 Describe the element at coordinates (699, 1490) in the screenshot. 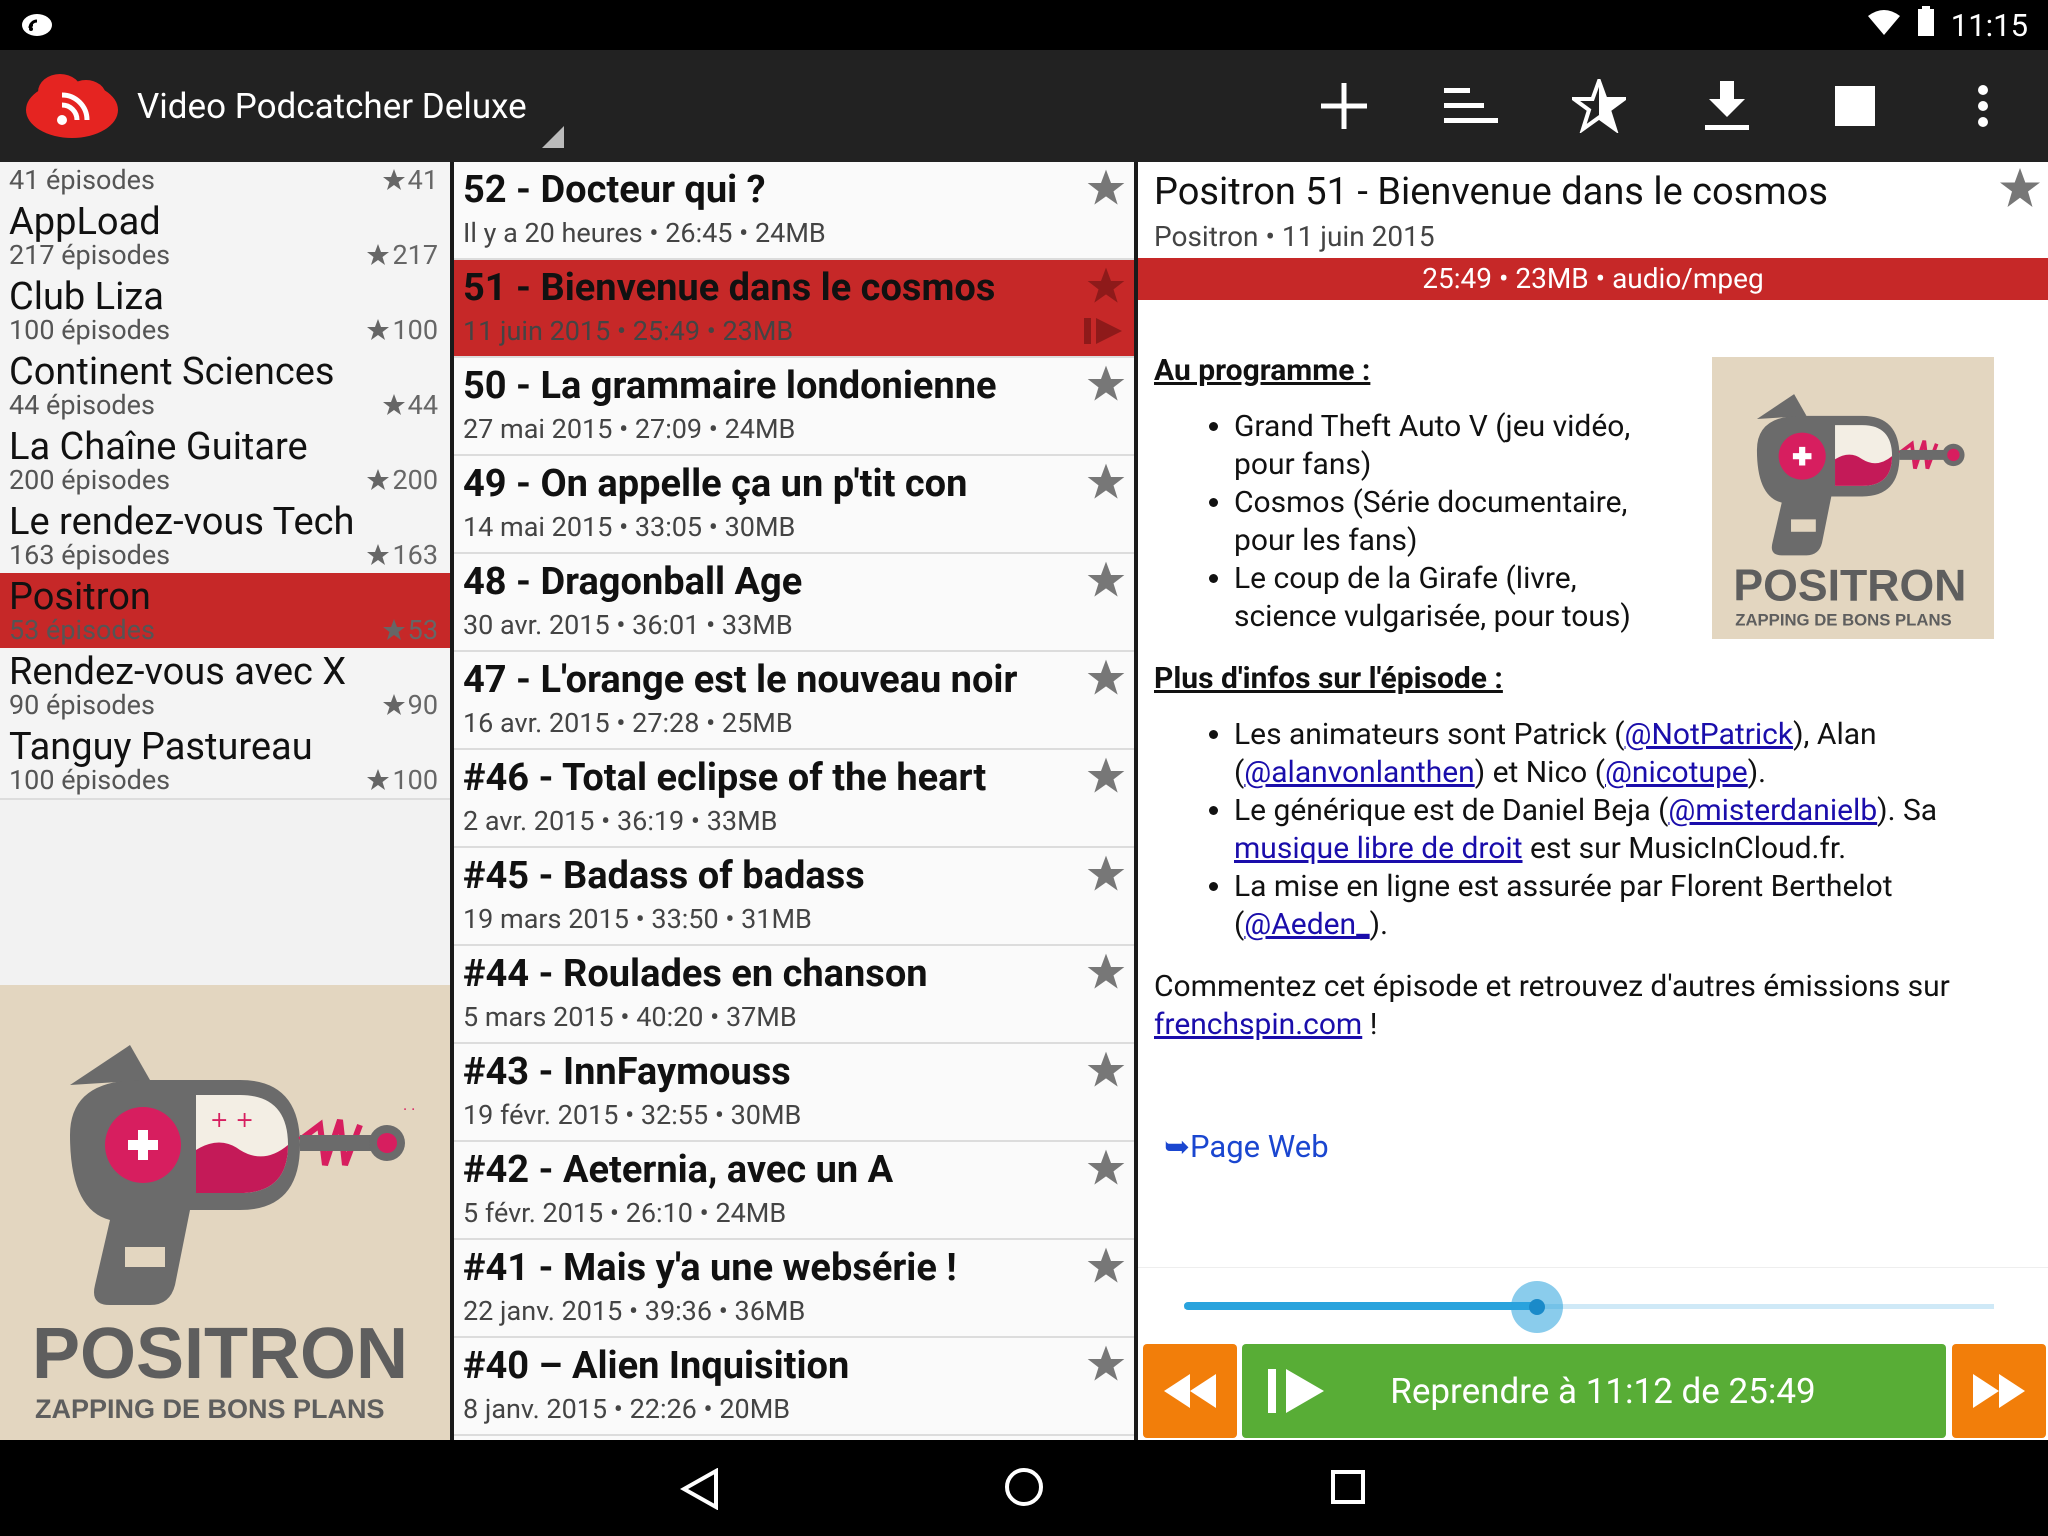

I see `back-icon` at that location.